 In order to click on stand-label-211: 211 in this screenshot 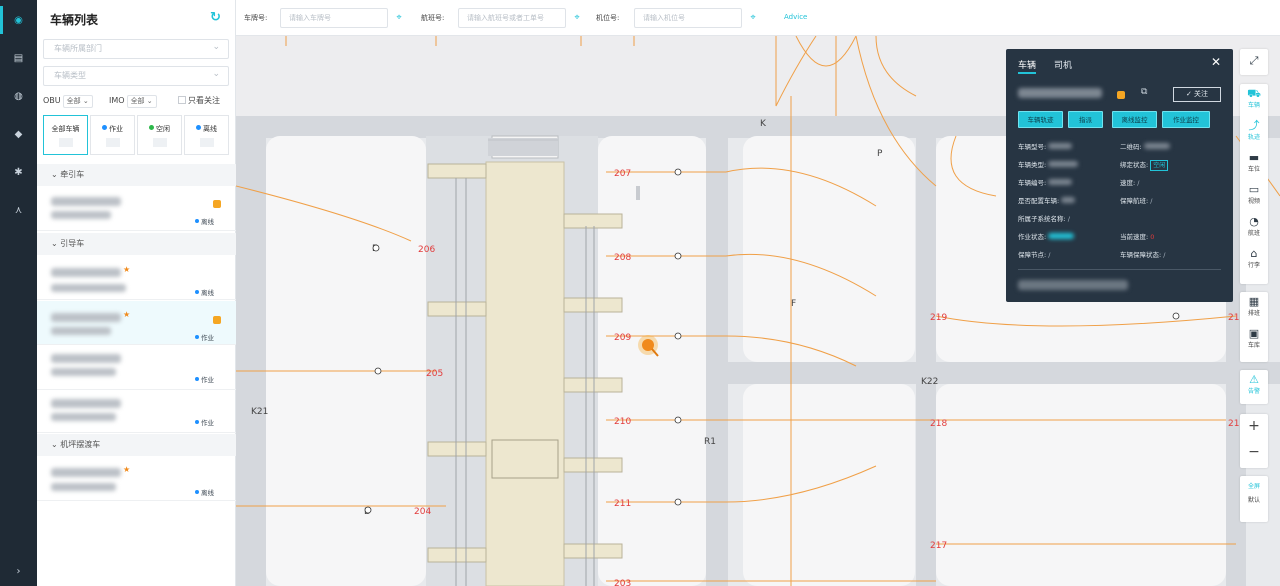, I will do `click(622, 504)`.